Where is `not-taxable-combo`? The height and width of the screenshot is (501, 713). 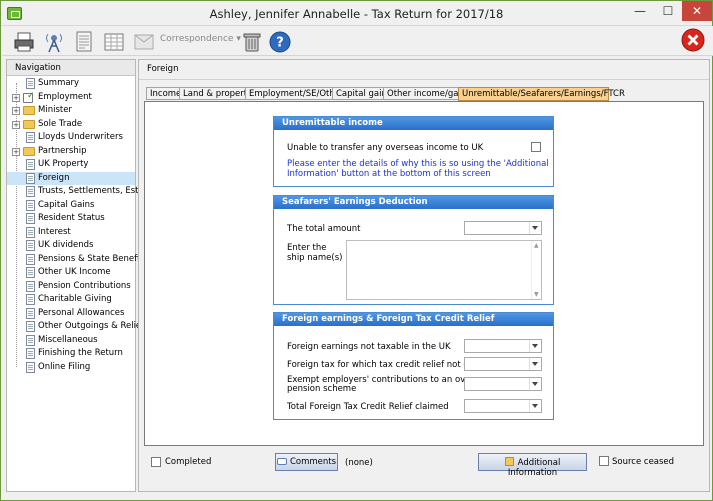 not-taxable-combo is located at coordinates (503, 346).